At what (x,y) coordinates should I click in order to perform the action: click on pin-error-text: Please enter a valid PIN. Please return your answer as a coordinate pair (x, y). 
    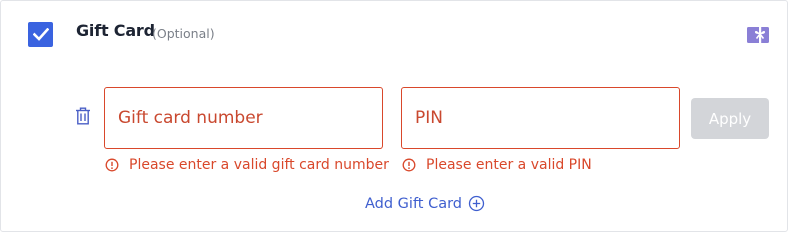
    Looking at the image, I should click on (509, 165).